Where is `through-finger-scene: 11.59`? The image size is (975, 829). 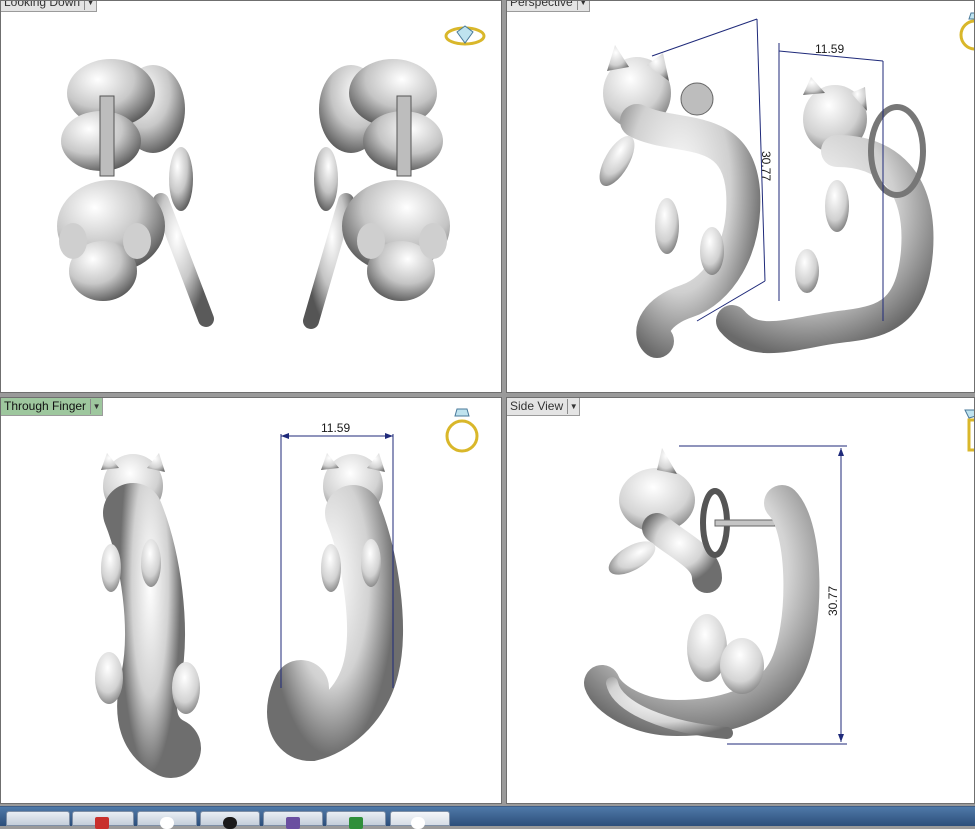
through-finger-scene: 11.59 is located at coordinates (249, 599).